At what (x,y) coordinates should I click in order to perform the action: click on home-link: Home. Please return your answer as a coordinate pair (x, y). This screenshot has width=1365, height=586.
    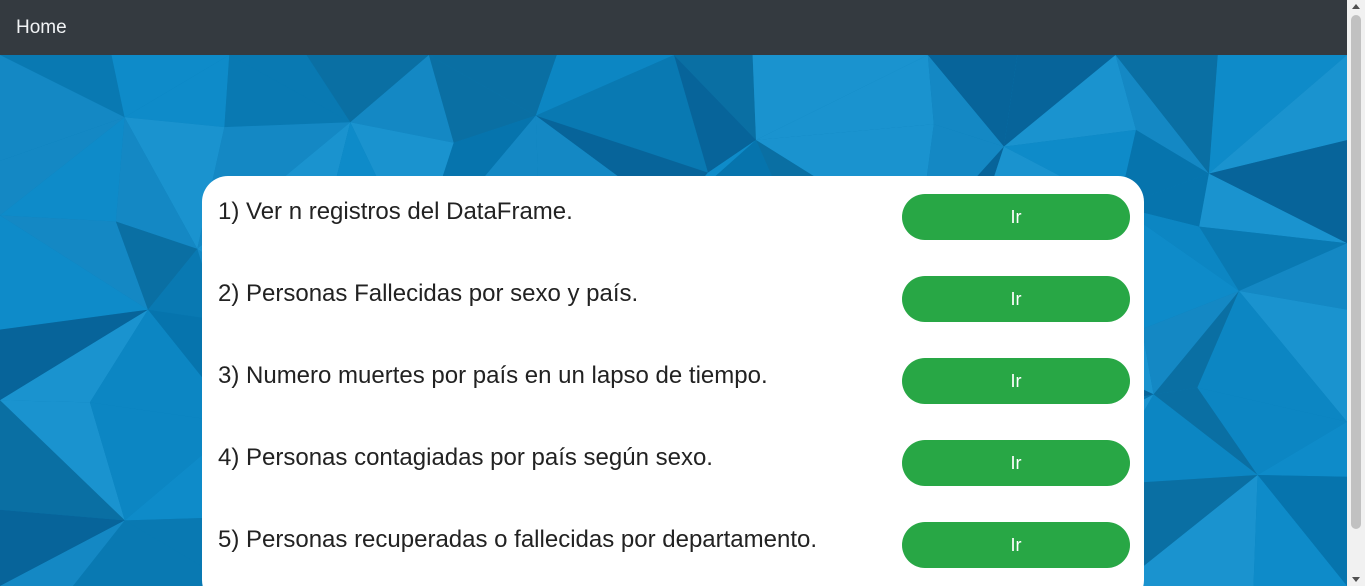
    Looking at the image, I should click on (41, 28).